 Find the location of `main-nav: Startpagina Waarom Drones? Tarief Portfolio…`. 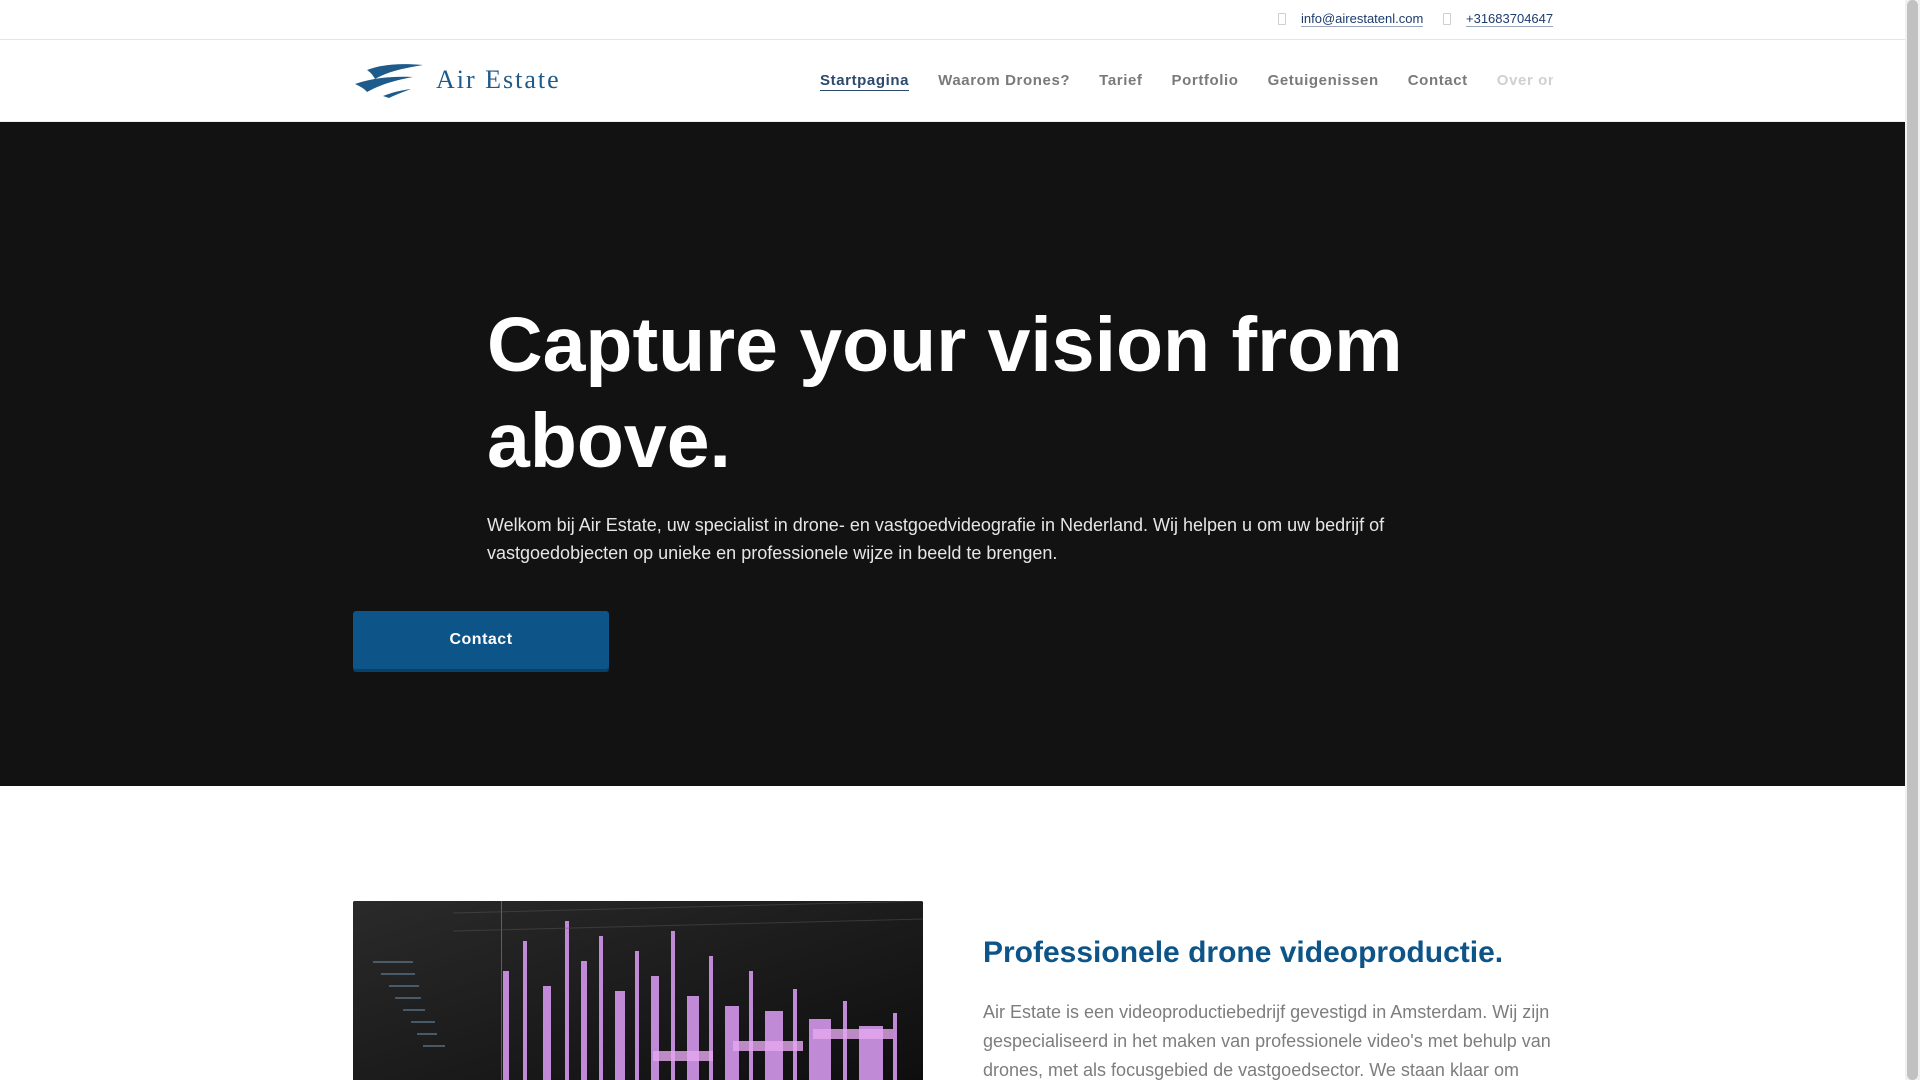

main-nav: Startpagina Waarom Drones? Tarief Portfolio… is located at coordinates (1186, 86).